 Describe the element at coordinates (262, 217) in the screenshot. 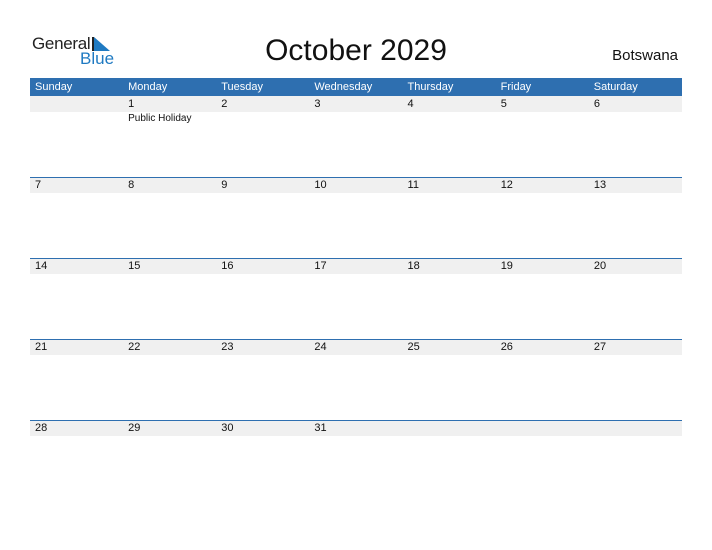

I see `day-cell: 9` at that location.